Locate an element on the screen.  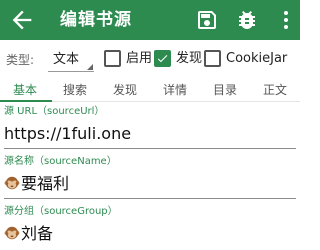
type-value: 文本 is located at coordinates (66, 59).